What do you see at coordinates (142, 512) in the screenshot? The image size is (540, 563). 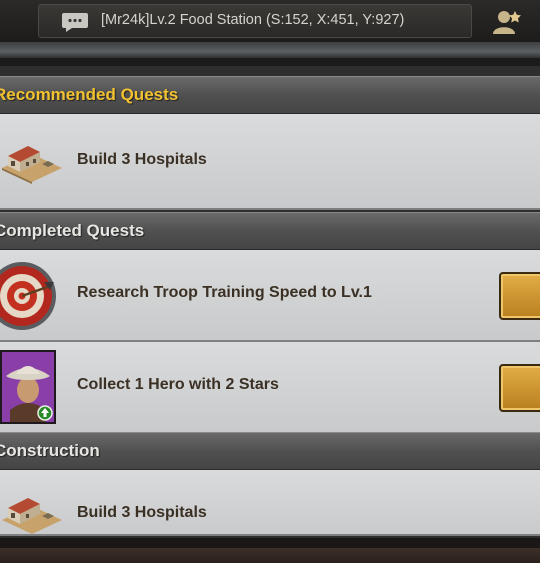 I see `construction-quest-label: Build 3 Hospitals` at bounding box center [142, 512].